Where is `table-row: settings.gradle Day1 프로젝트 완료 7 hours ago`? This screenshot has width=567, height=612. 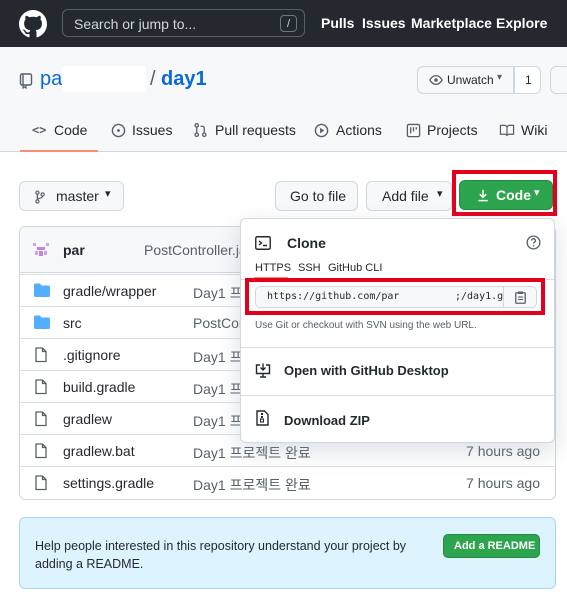
table-row: settings.gradle Day1 프로젝트 완료 7 hours ago is located at coordinates (287, 482).